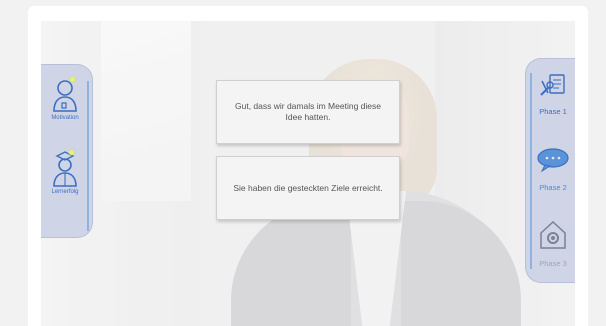 The image size is (606, 326). I want to click on panel-rail, so click(88, 156).